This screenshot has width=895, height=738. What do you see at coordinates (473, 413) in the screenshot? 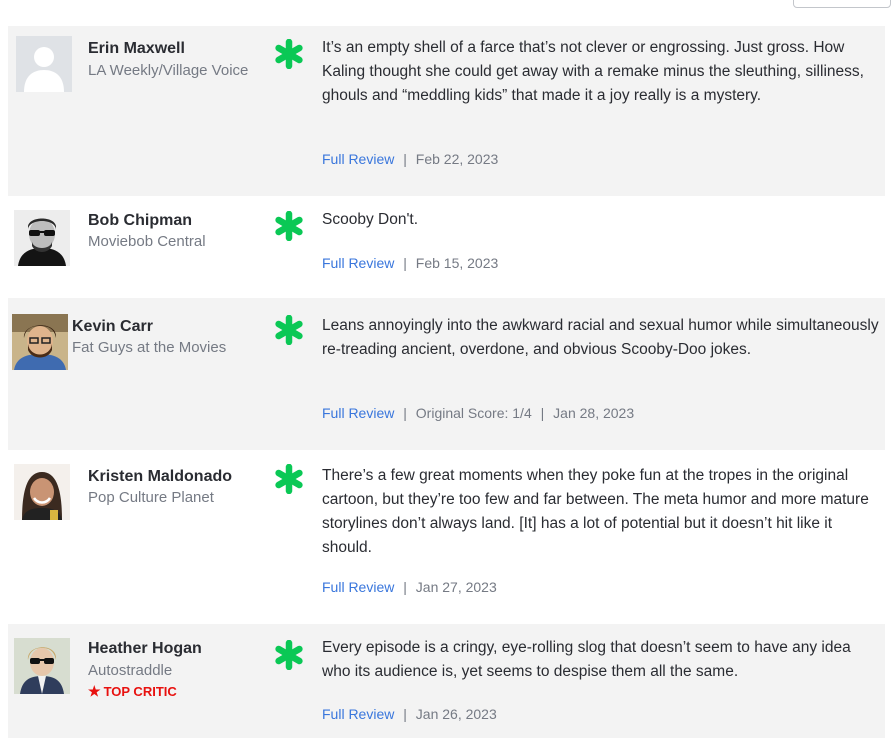
I see `original-score: Original Score: 1/4` at bounding box center [473, 413].